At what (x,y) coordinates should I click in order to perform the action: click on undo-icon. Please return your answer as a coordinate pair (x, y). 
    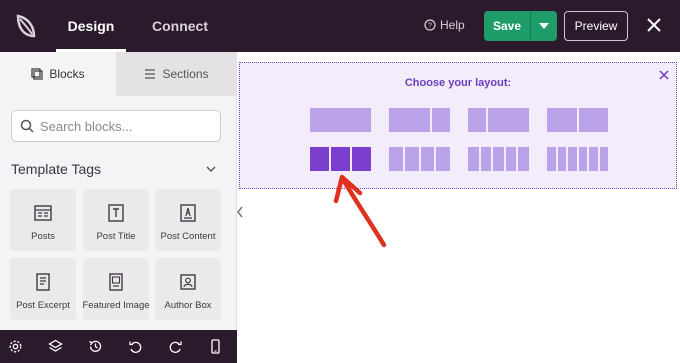
    Looking at the image, I should click on (135, 346).